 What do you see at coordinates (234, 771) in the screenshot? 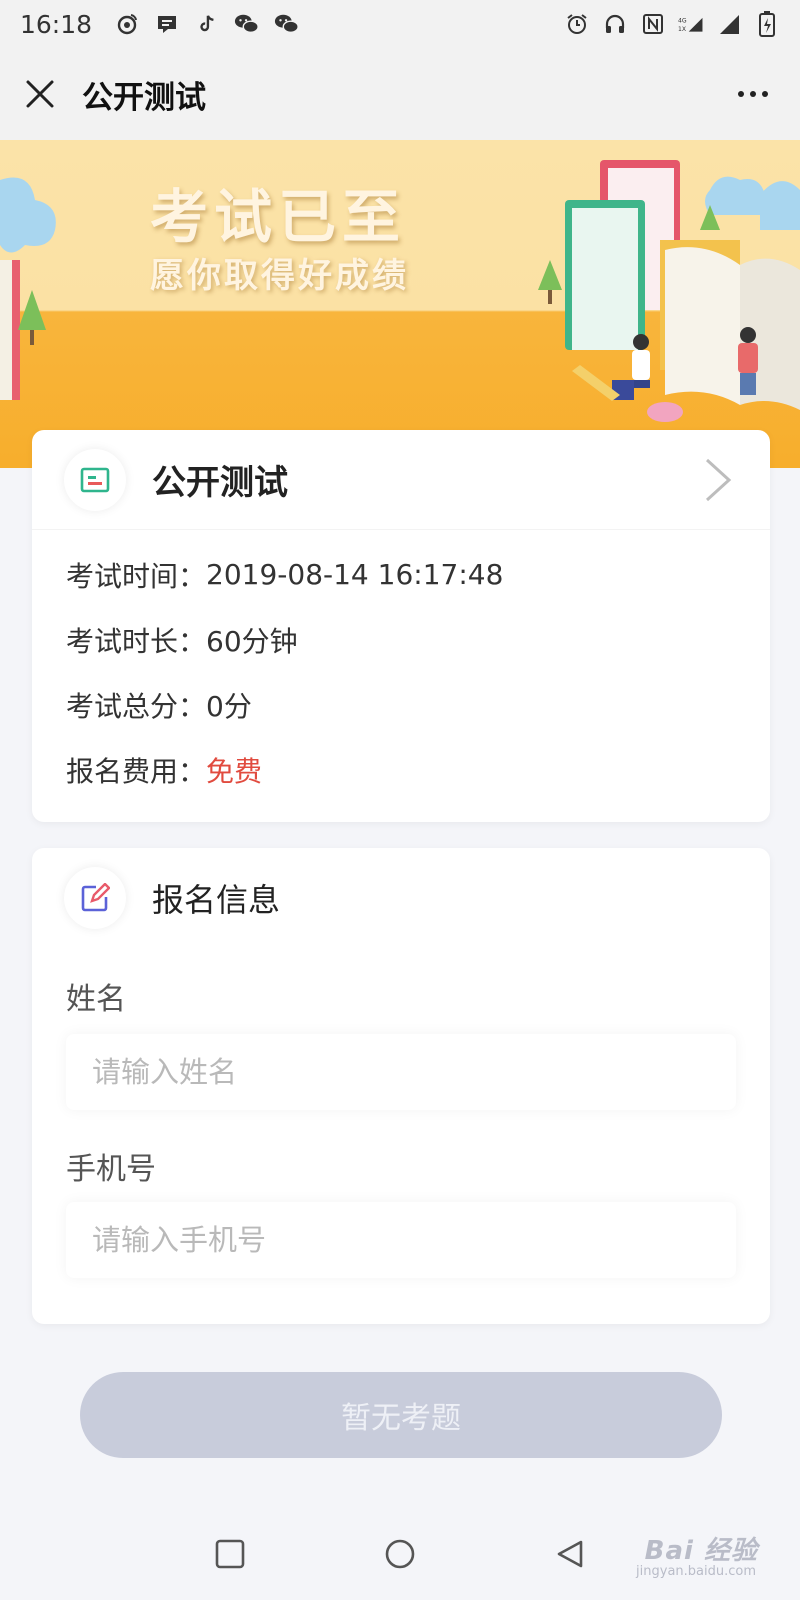
I see `exam-fee-value: 免费` at bounding box center [234, 771].